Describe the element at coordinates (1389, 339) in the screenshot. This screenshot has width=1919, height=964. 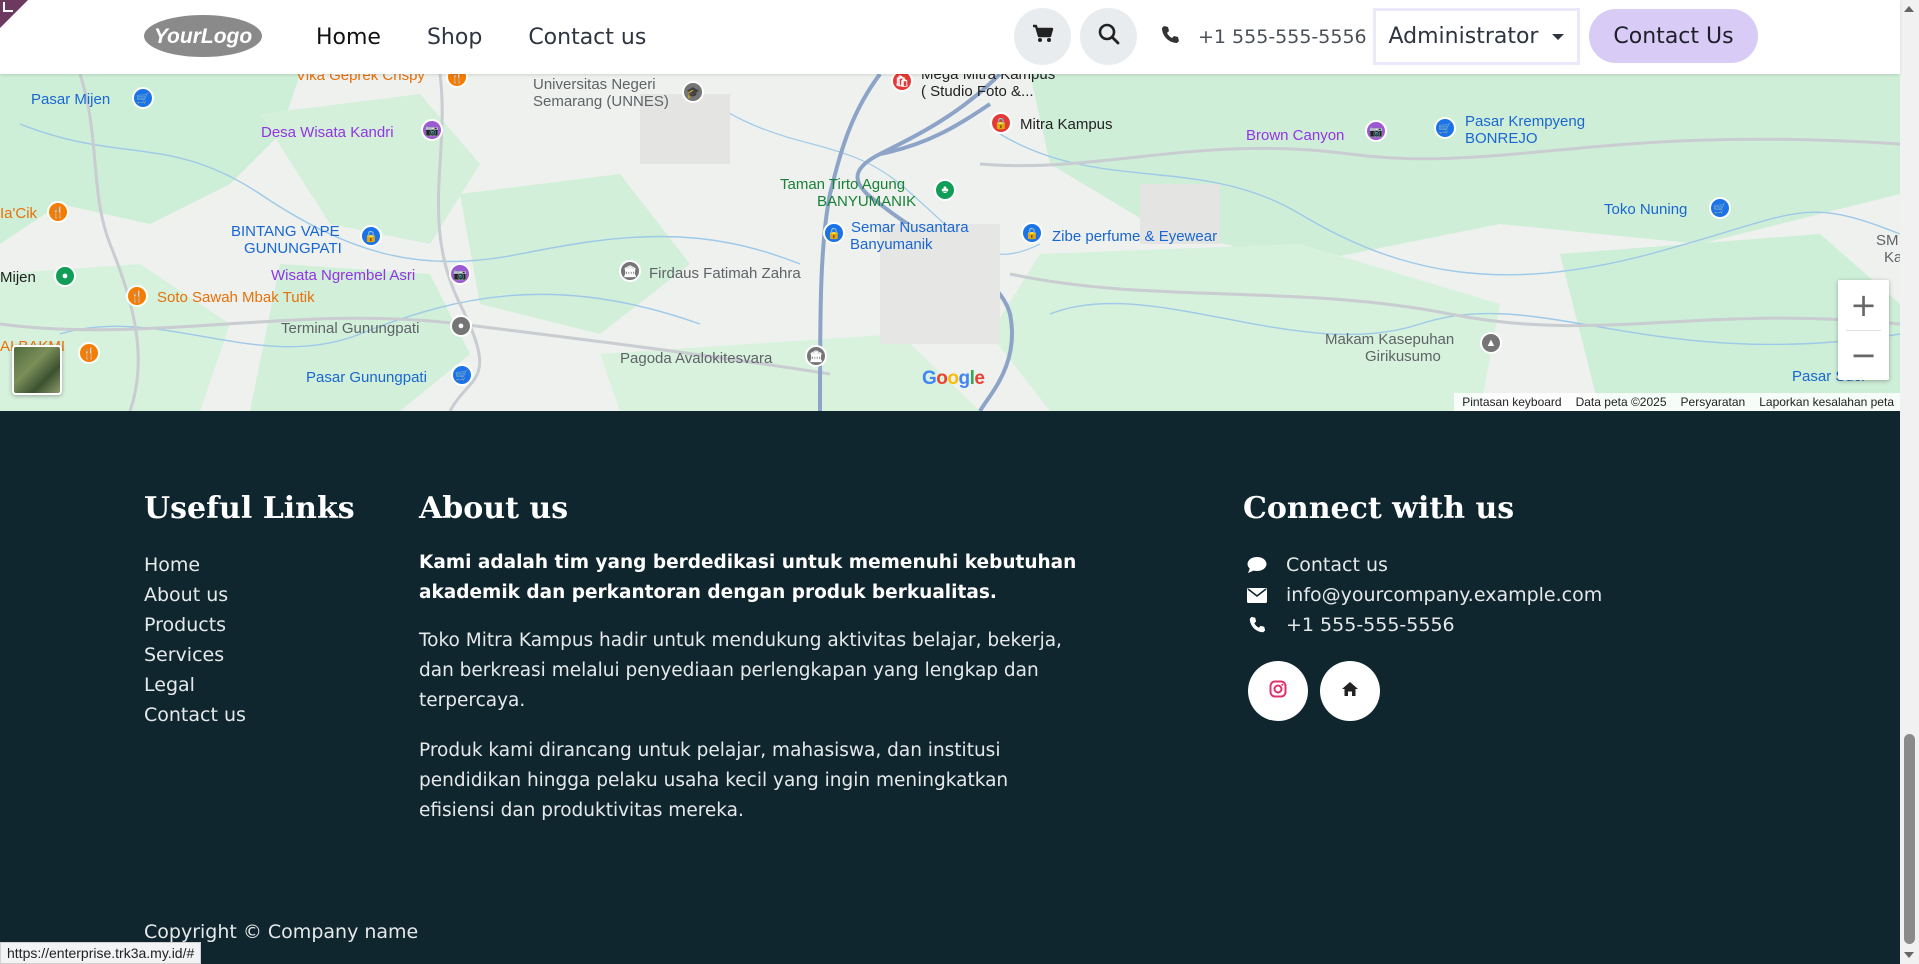
I see `map-label: Makam Kasepuhan` at that location.